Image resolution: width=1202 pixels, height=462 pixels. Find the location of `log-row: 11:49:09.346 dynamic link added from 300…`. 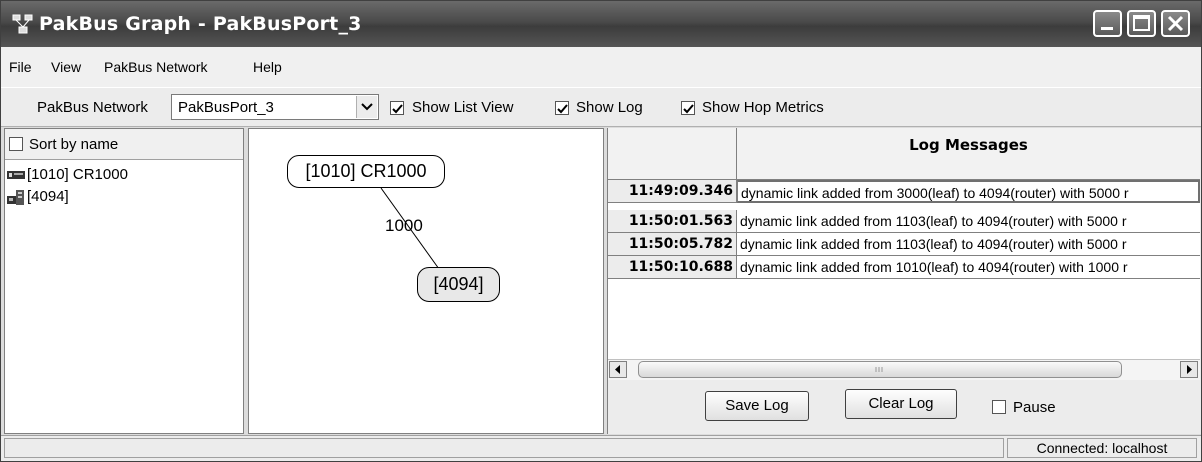

log-row: 11:49:09.346 dynamic link added from 300… is located at coordinates (904, 191).